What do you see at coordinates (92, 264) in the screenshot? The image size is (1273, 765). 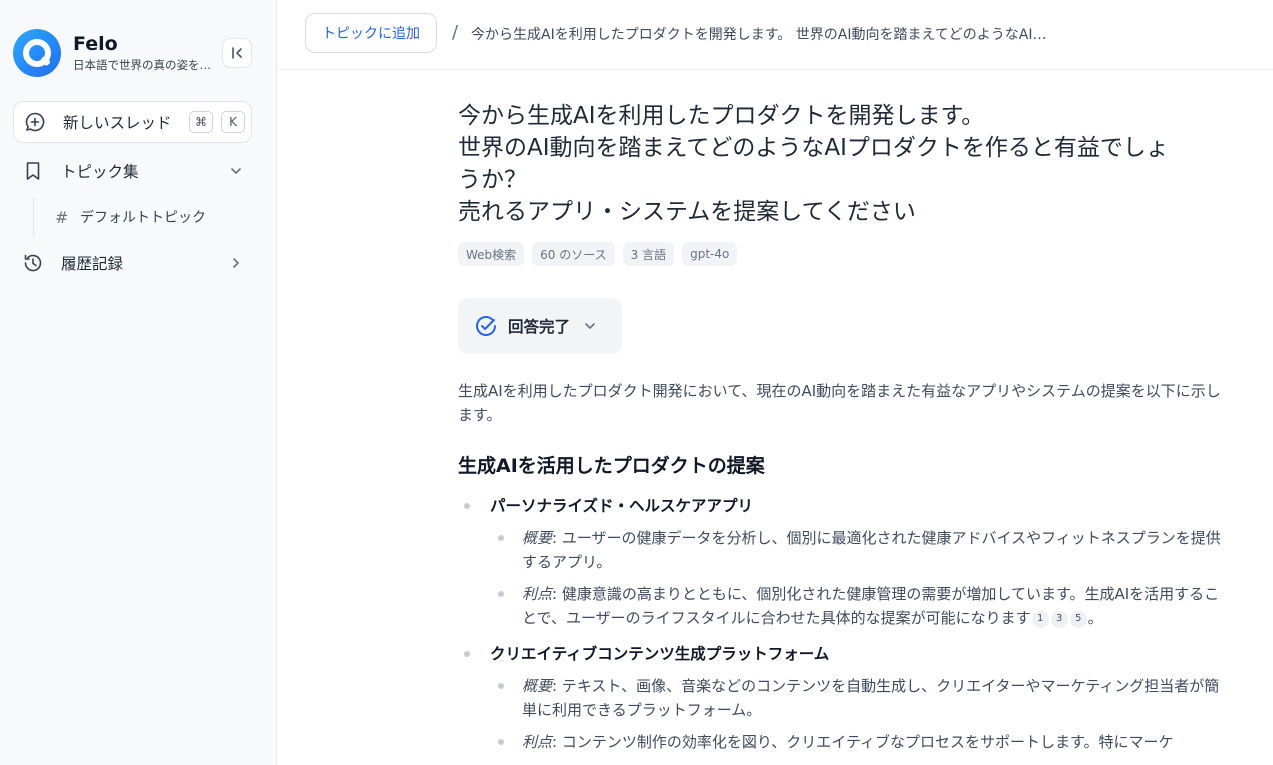 I see `sidebar-item-history-label: 履歴記録` at bounding box center [92, 264].